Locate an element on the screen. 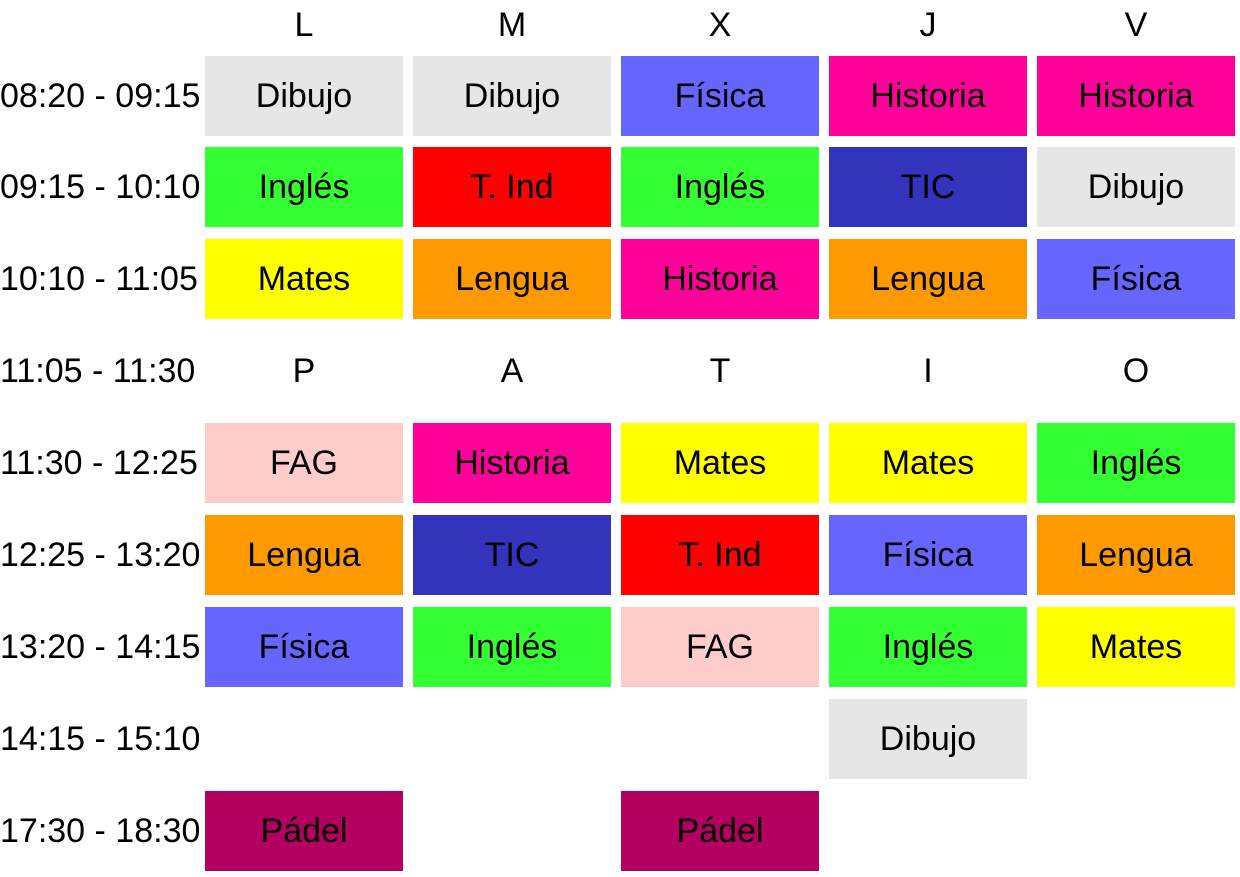 The width and height of the screenshot is (1240, 877). time-slot-label: 17:30 - 18:30 is located at coordinates (100, 830).